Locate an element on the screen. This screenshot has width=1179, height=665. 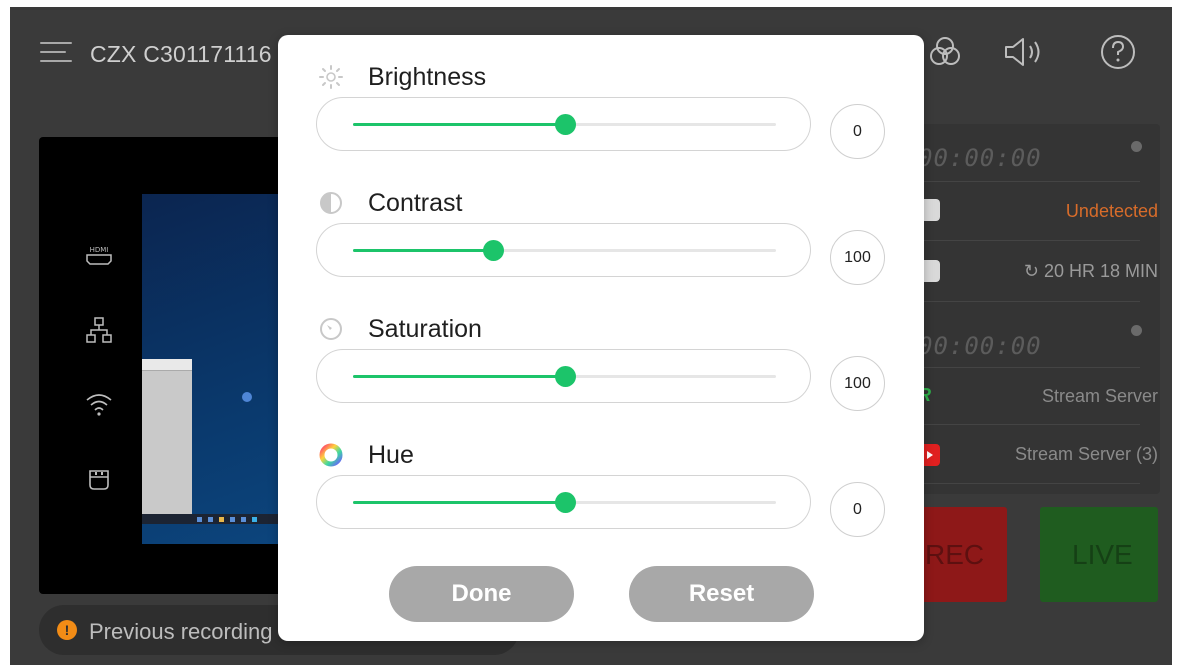
hue-control: Hue 0 is located at coordinates (601, 497).